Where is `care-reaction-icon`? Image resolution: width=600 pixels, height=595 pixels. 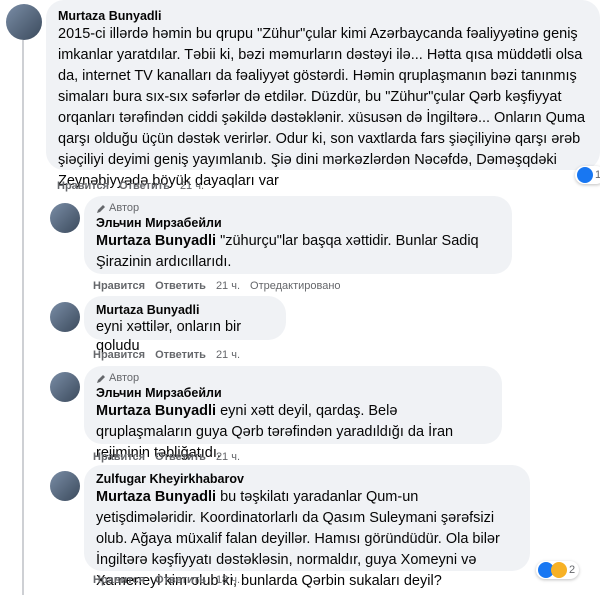
care-reaction-icon is located at coordinates (559, 570).